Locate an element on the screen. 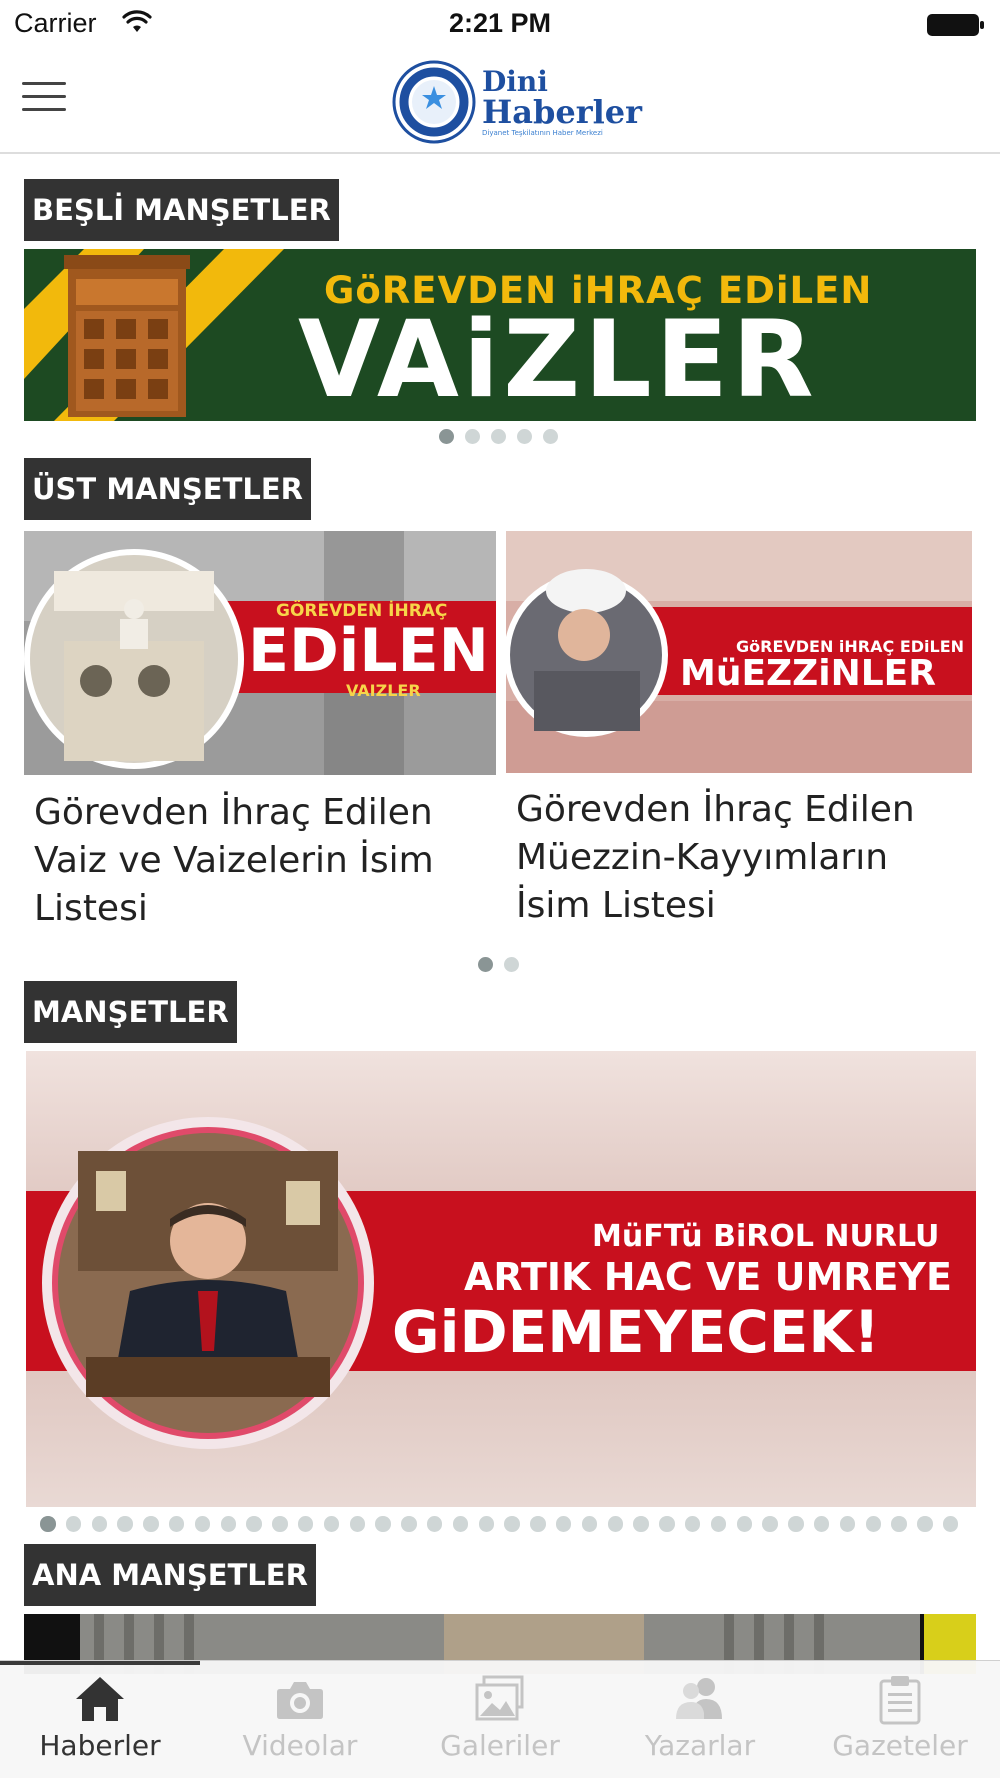 This screenshot has width=1000, height=1778. ust-card-2-image: GöREVDEN iHRAÇ EDiLEN MüEZZiNLER is located at coordinates (739, 652).